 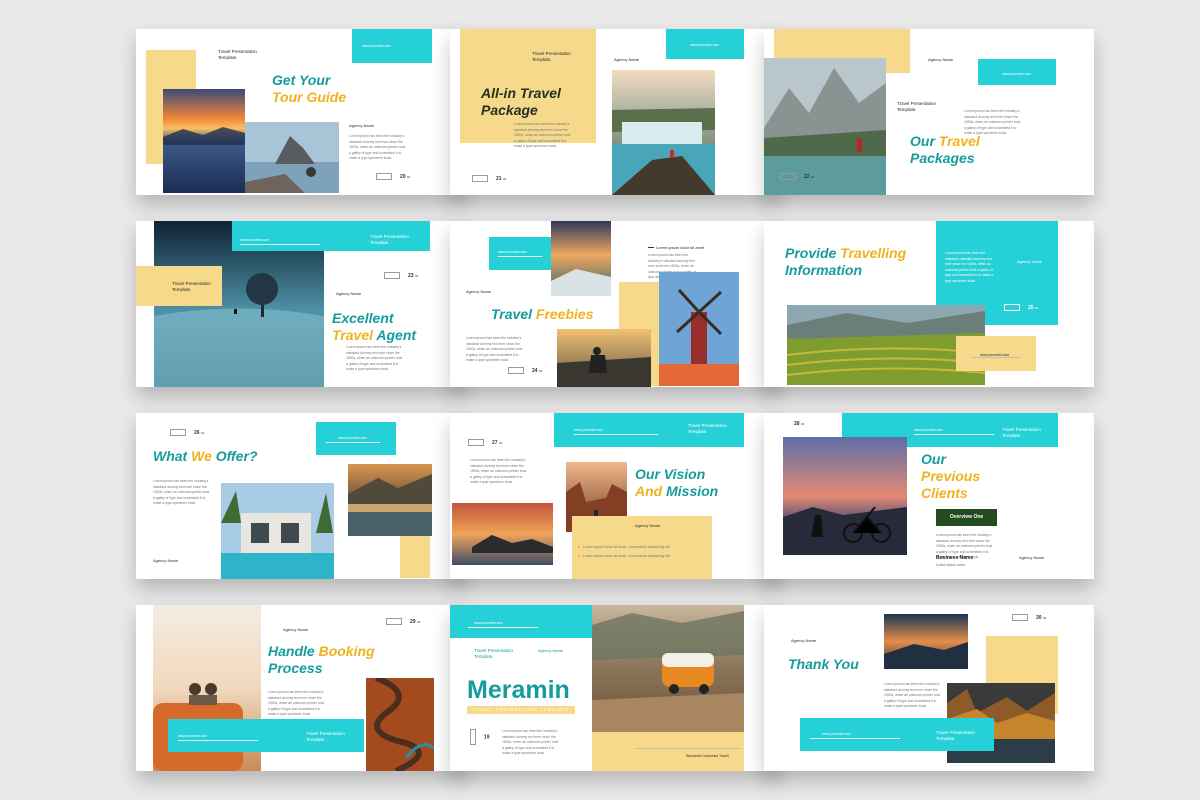 What do you see at coordinates (996, 359) in the screenshot?
I see `url-line` at bounding box center [996, 359].